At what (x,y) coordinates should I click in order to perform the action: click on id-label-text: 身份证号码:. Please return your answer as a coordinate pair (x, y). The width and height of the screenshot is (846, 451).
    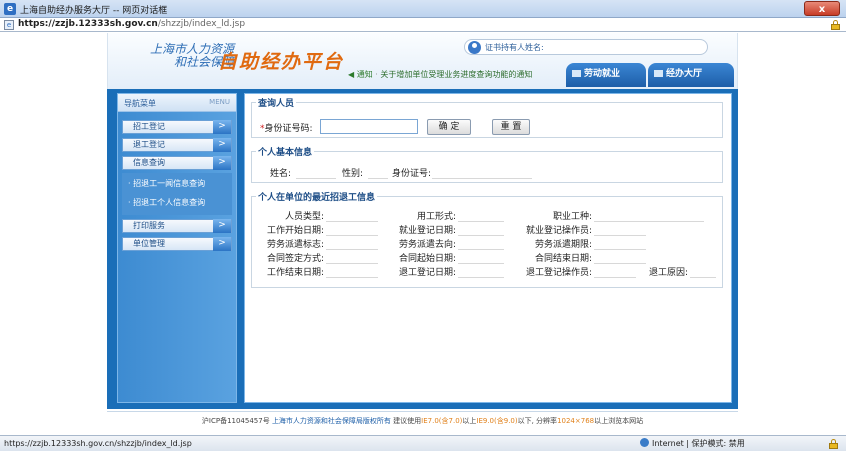
    Looking at the image, I should click on (288, 129).